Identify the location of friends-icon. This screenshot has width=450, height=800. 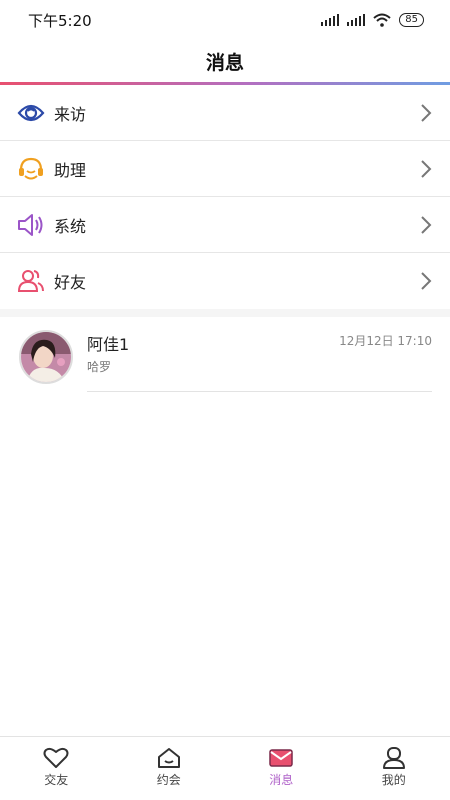
(31, 281).